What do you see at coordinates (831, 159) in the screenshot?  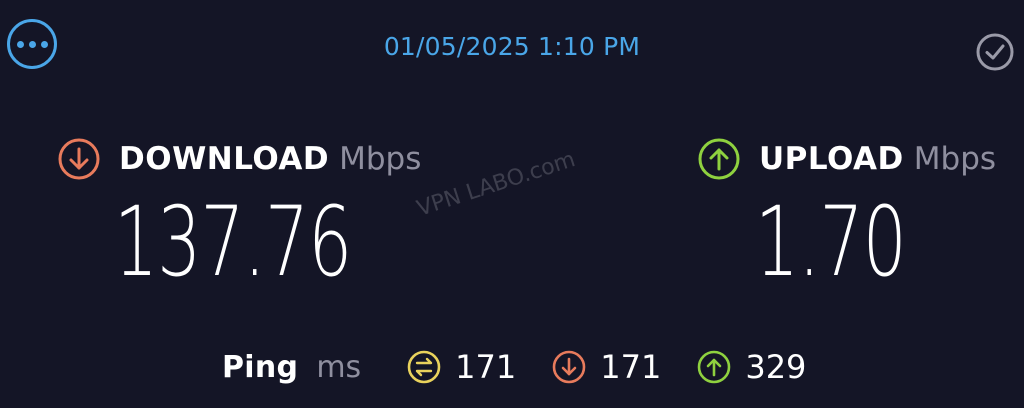 I see `upload-title: UPLOAD` at bounding box center [831, 159].